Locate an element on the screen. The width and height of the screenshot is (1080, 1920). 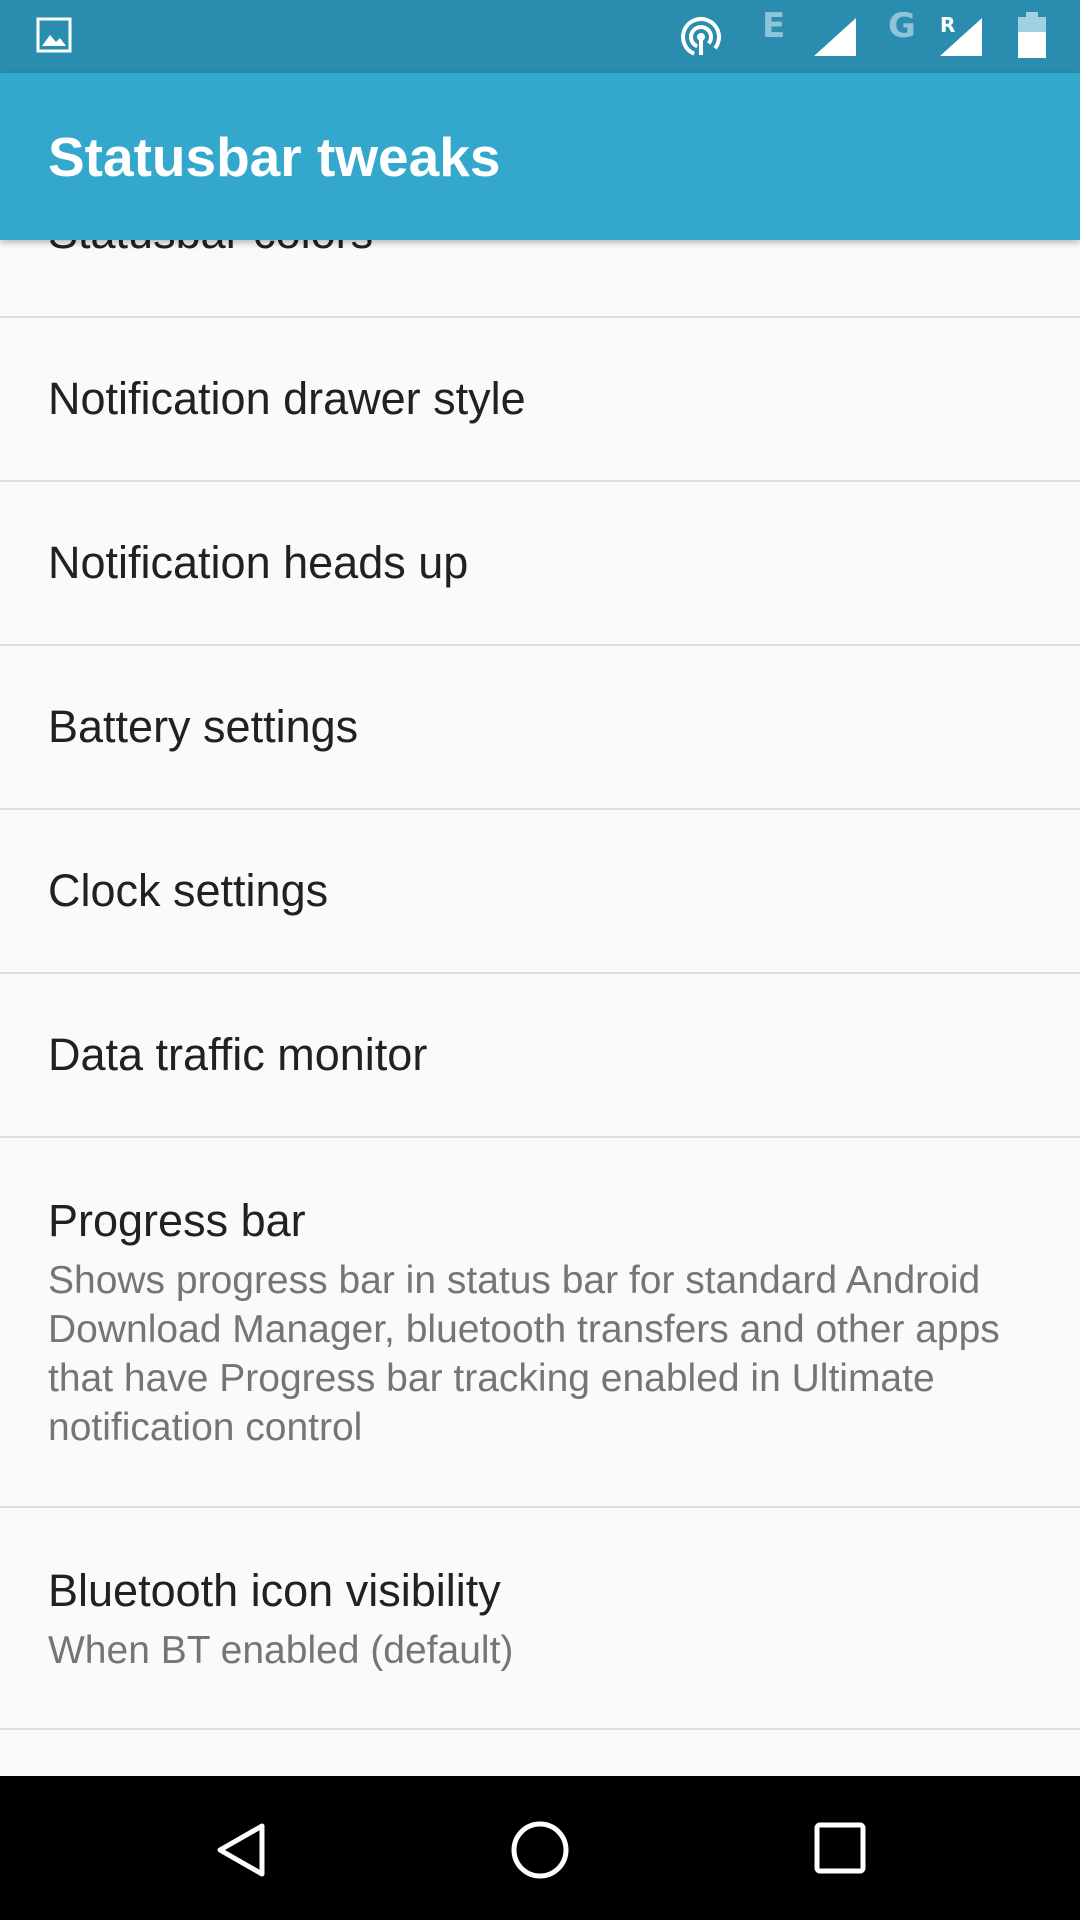
list-item-notification-drawer-style: Notification drawer style is located at coordinates (540, 400).